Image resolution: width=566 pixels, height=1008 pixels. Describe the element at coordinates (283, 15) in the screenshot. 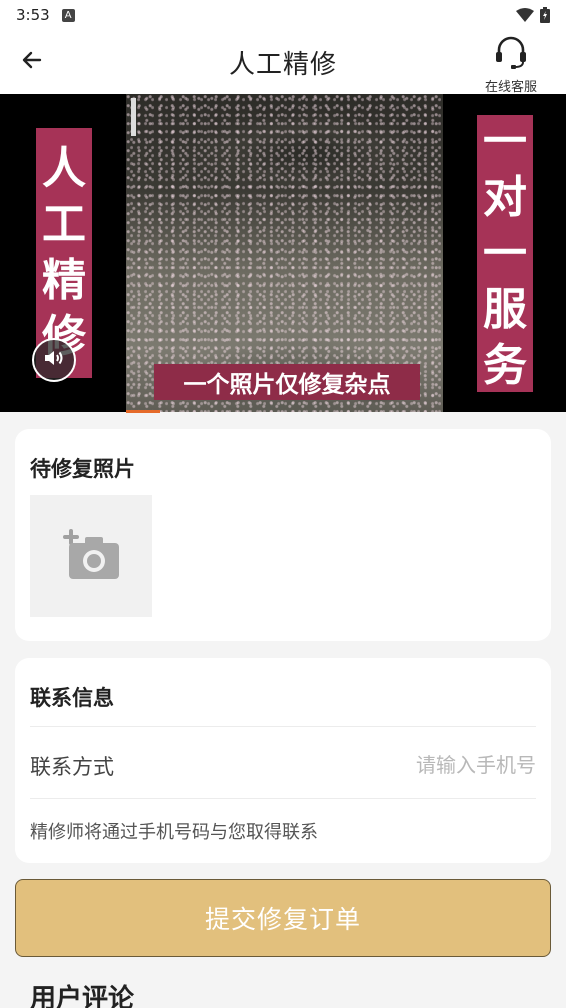

I see `status-bar: 3:53 A` at that location.